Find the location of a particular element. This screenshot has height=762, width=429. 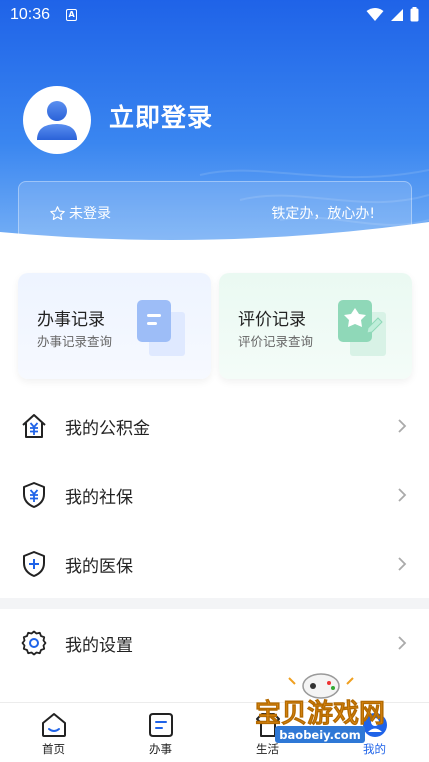

site-watermark: 宝贝游戏网 baobeiy.com is located at coordinates (320, 708).